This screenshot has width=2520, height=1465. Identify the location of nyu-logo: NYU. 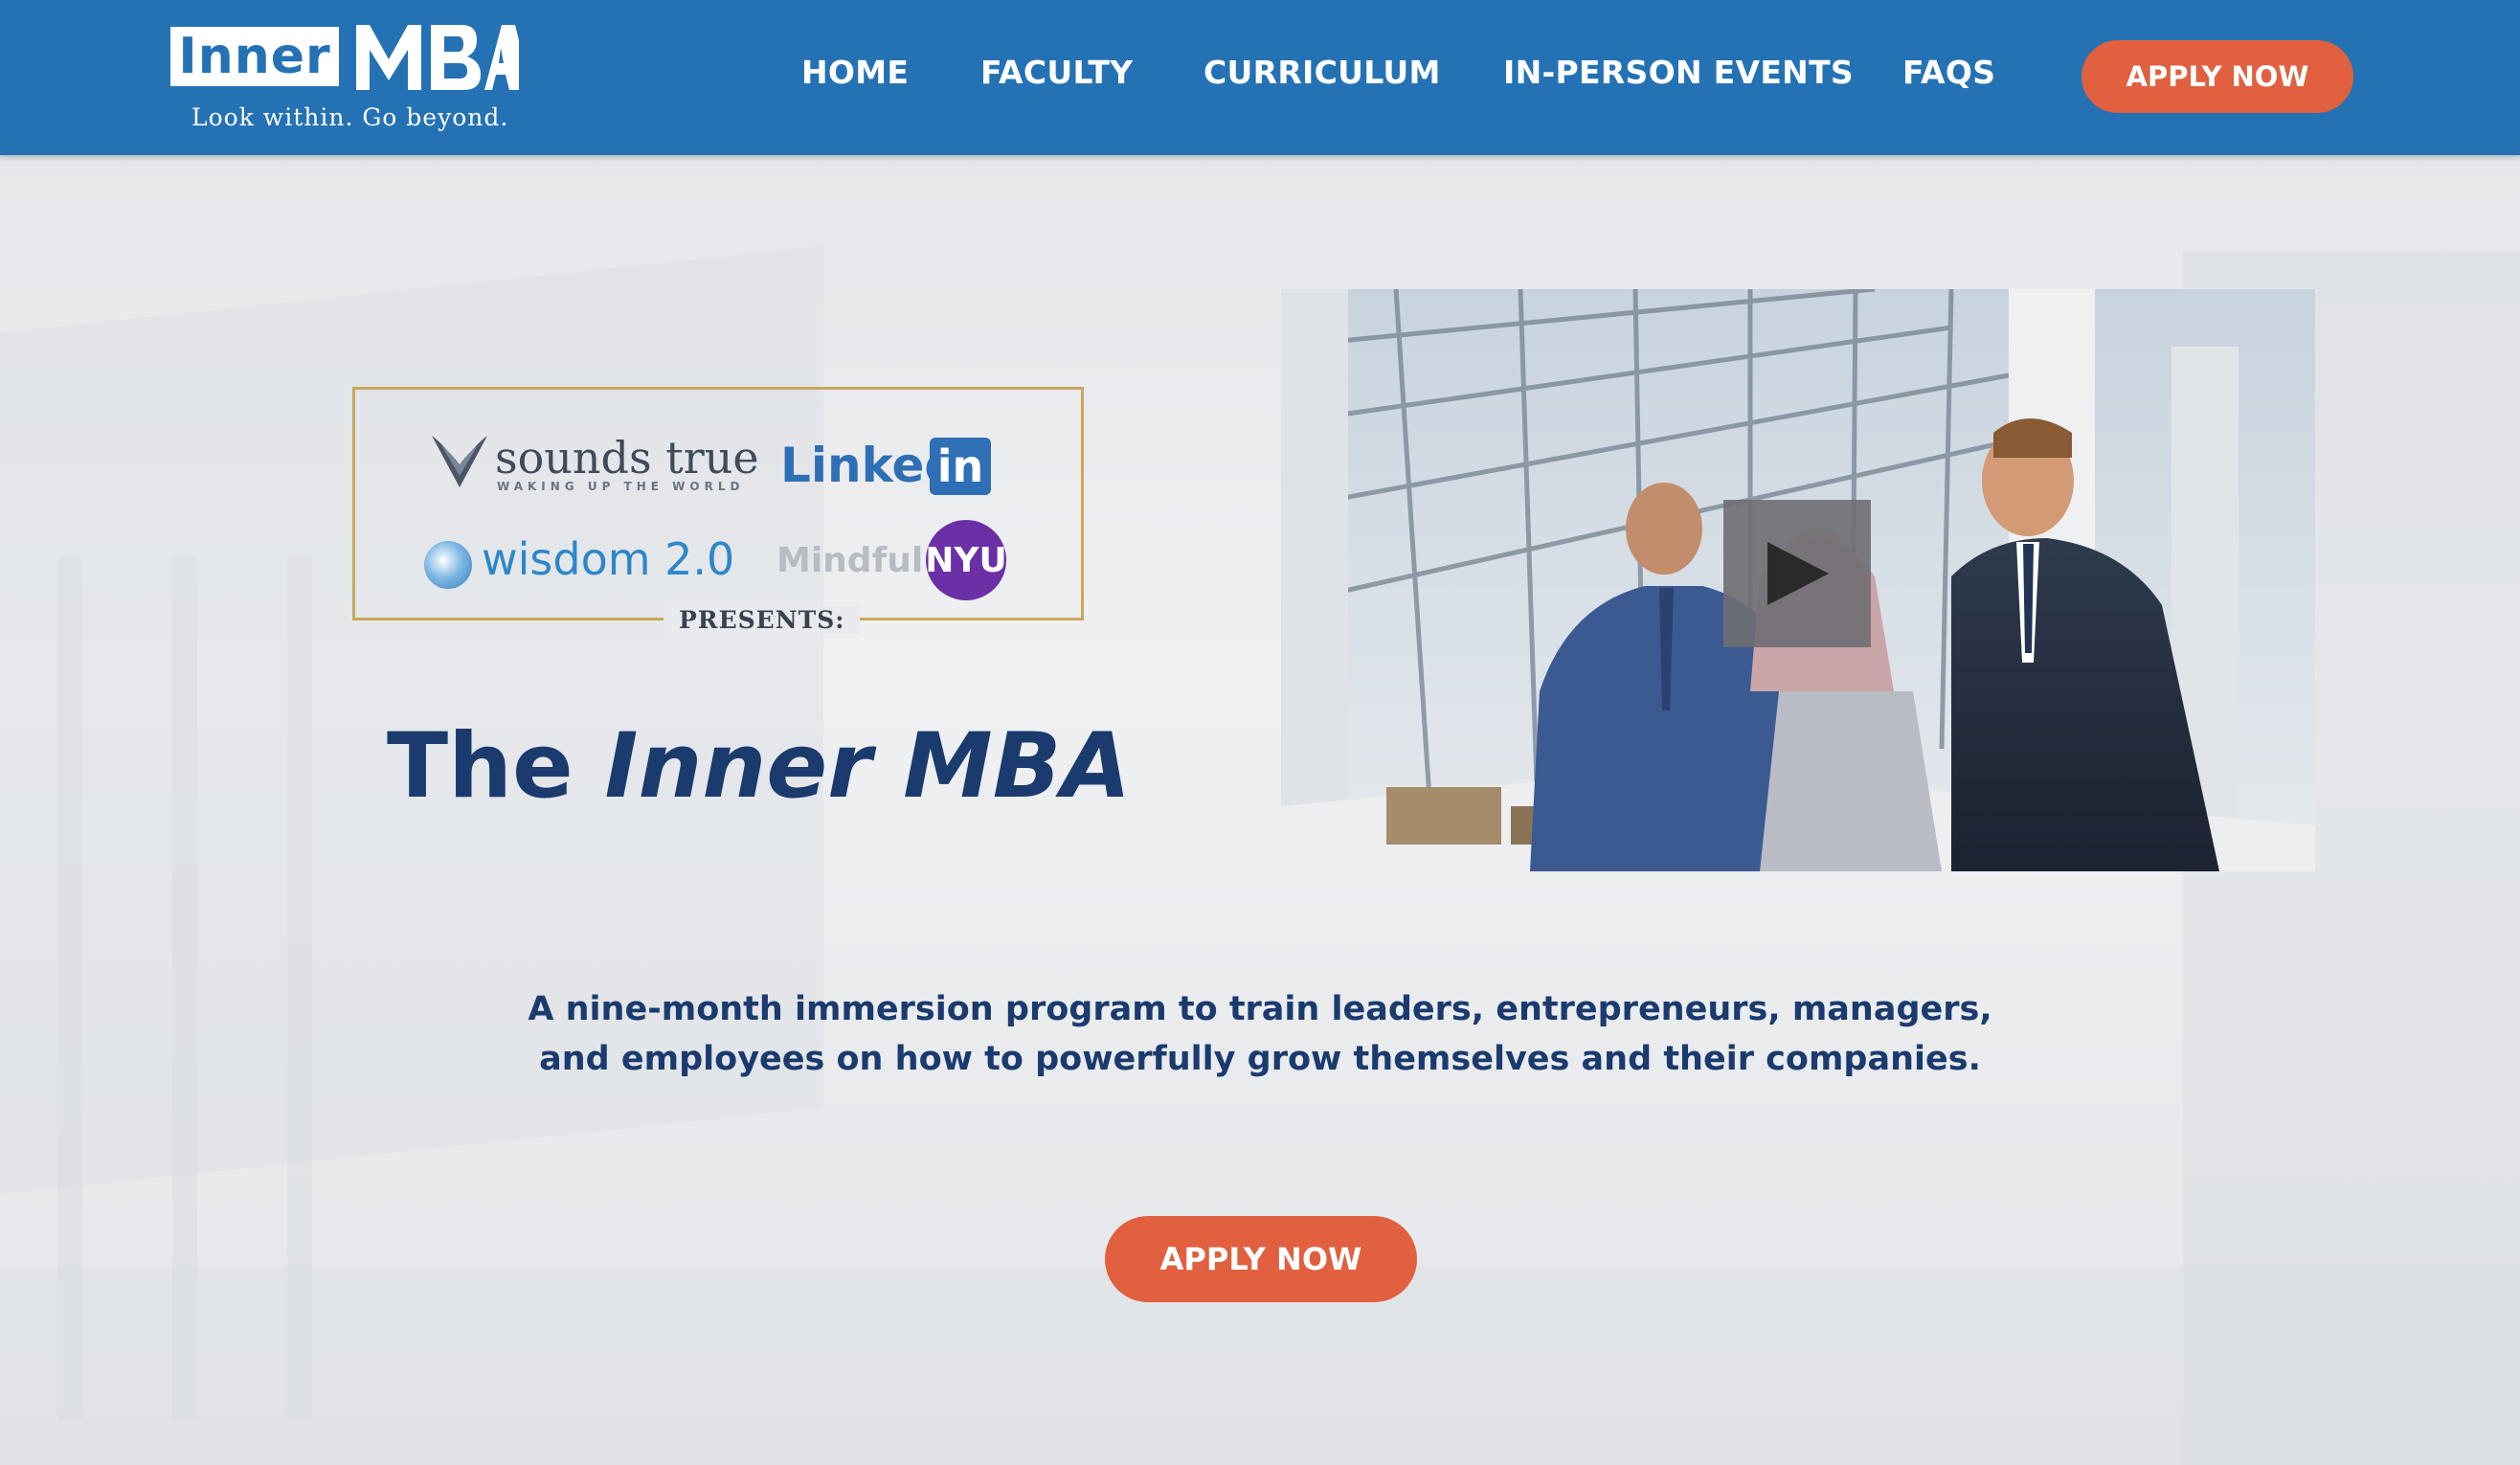
(966, 560).